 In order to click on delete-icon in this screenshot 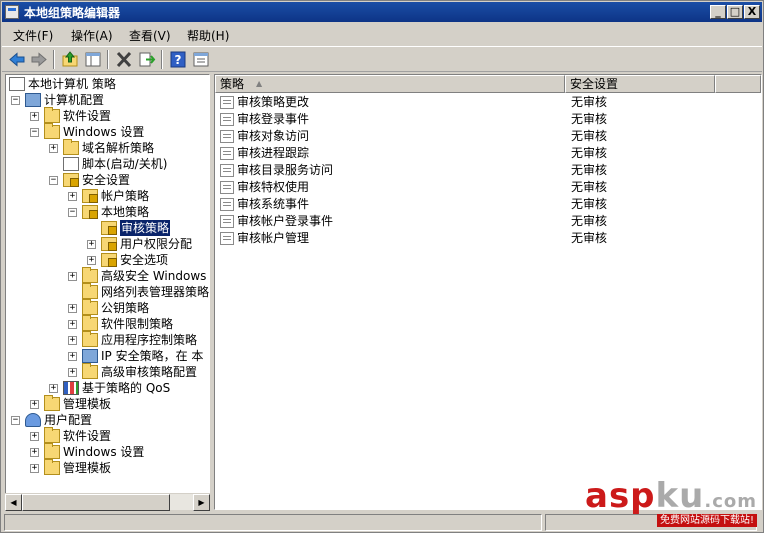, I will do `click(124, 59)`.